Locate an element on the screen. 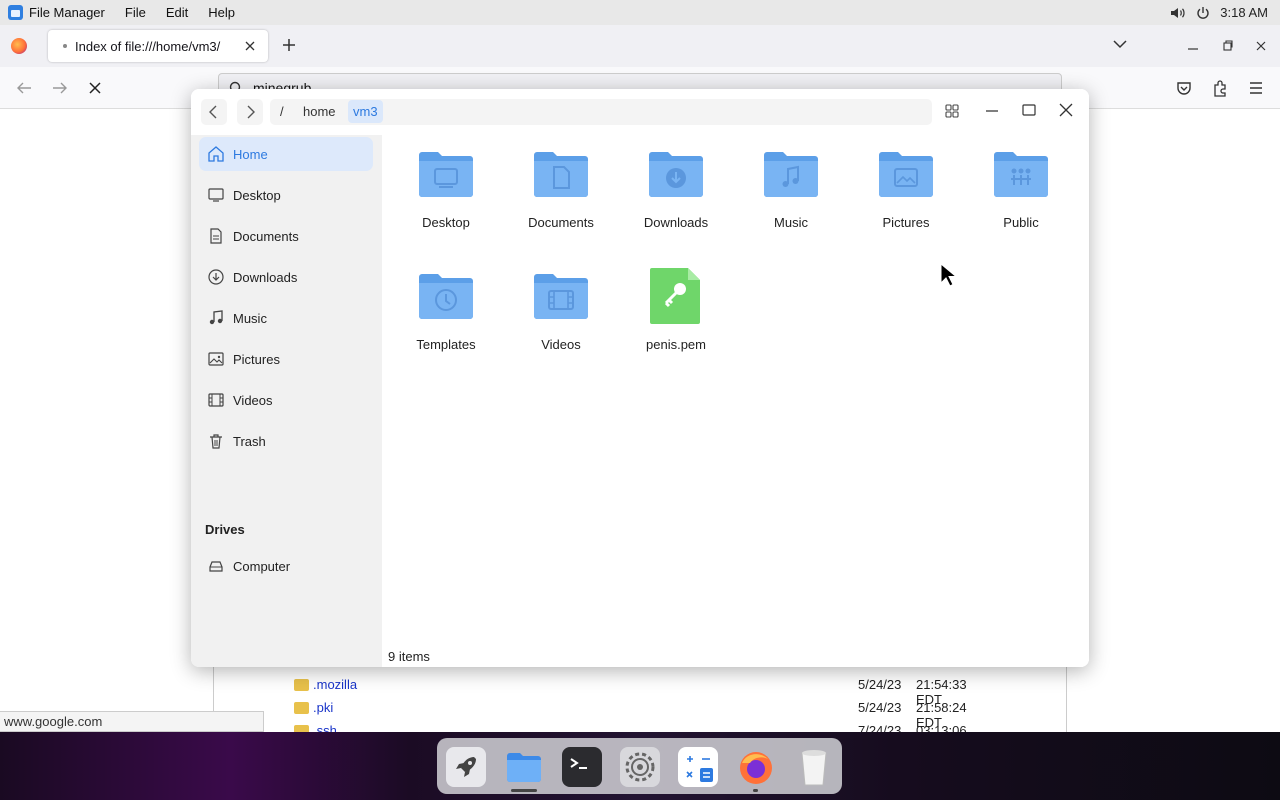 Image resolution: width=1280 pixels, height=800 pixels. list-tabs-chevron-icon is located at coordinates (1120, 44).